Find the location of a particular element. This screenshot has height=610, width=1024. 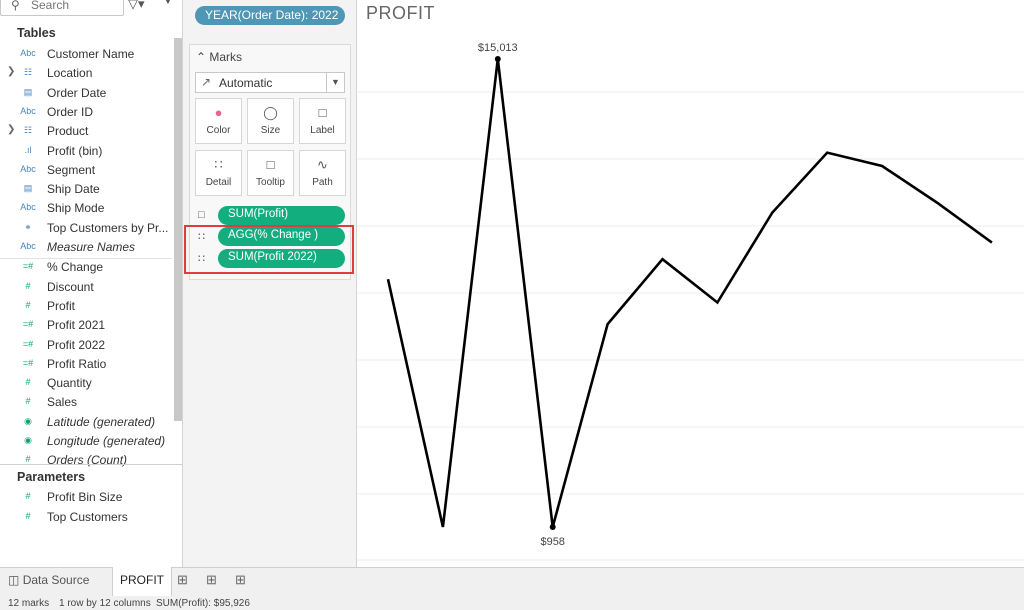

marks-pill-row: □ SUM(Profit) is located at coordinates (271, 216).